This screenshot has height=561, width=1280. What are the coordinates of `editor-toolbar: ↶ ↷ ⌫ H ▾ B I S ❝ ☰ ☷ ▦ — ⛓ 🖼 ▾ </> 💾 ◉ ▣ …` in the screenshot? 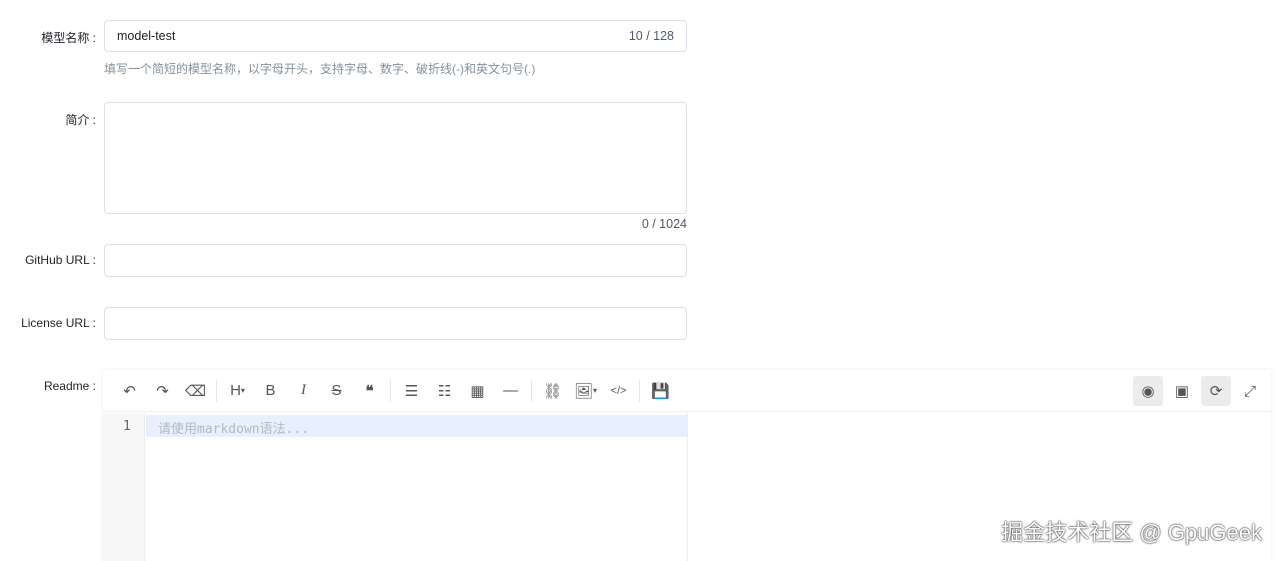 It's located at (687, 391).